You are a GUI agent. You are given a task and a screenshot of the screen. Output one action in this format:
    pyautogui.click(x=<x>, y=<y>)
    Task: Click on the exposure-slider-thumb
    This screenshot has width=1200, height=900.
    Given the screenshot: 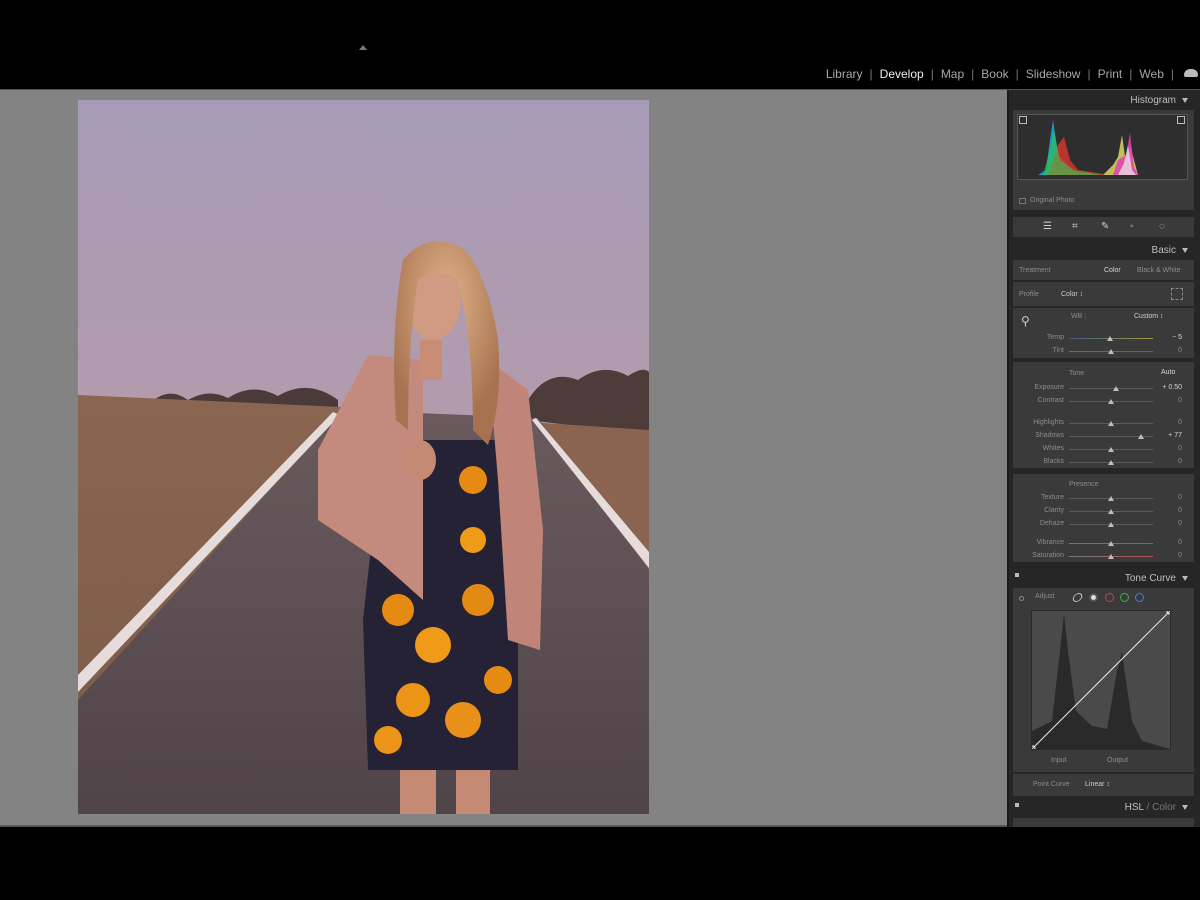 What is the action you would take?
    pyautogui.click(x=1116, y=388)
    